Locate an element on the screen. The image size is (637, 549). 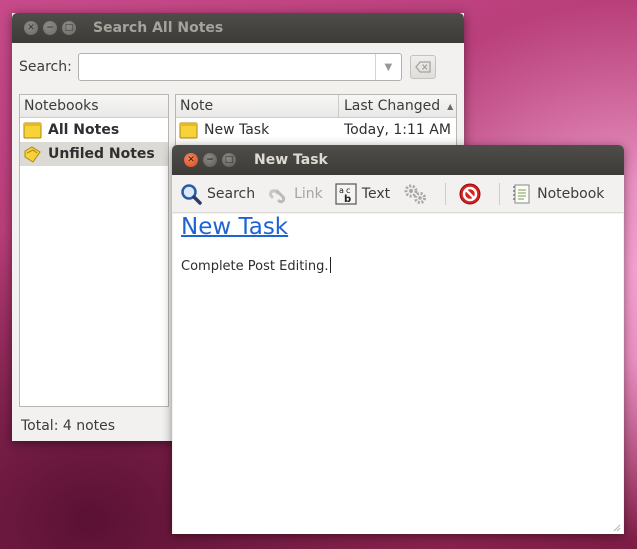
search-input is located at coordinates (223, 67).